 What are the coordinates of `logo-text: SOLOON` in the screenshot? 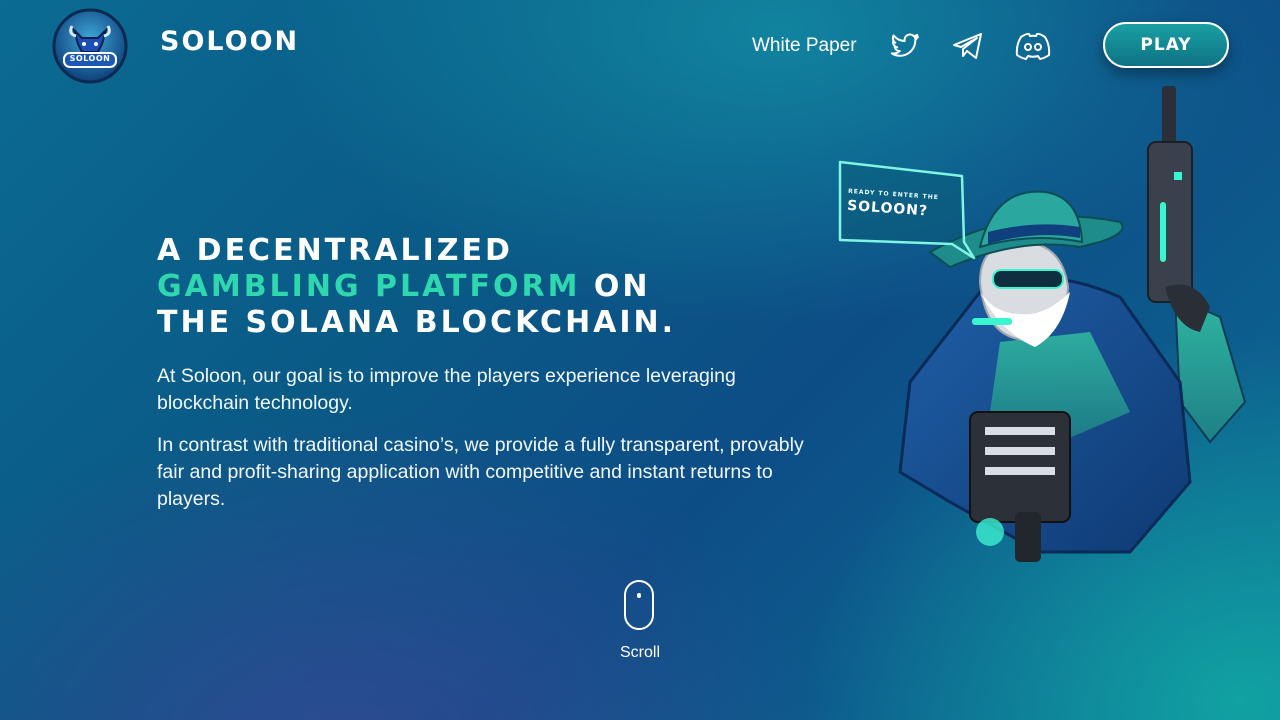 It's located at (90, 58).